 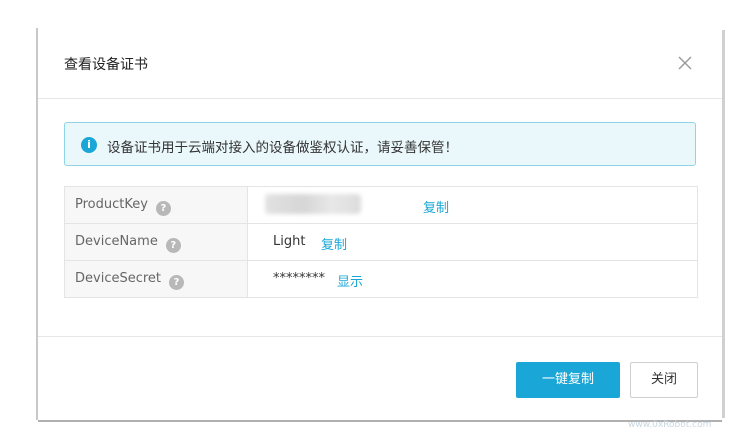 What do you see at coordinates (472, 242) in the screenshot?
I see `field-value-cell: Light 复制` at bounding box center [472, 242].